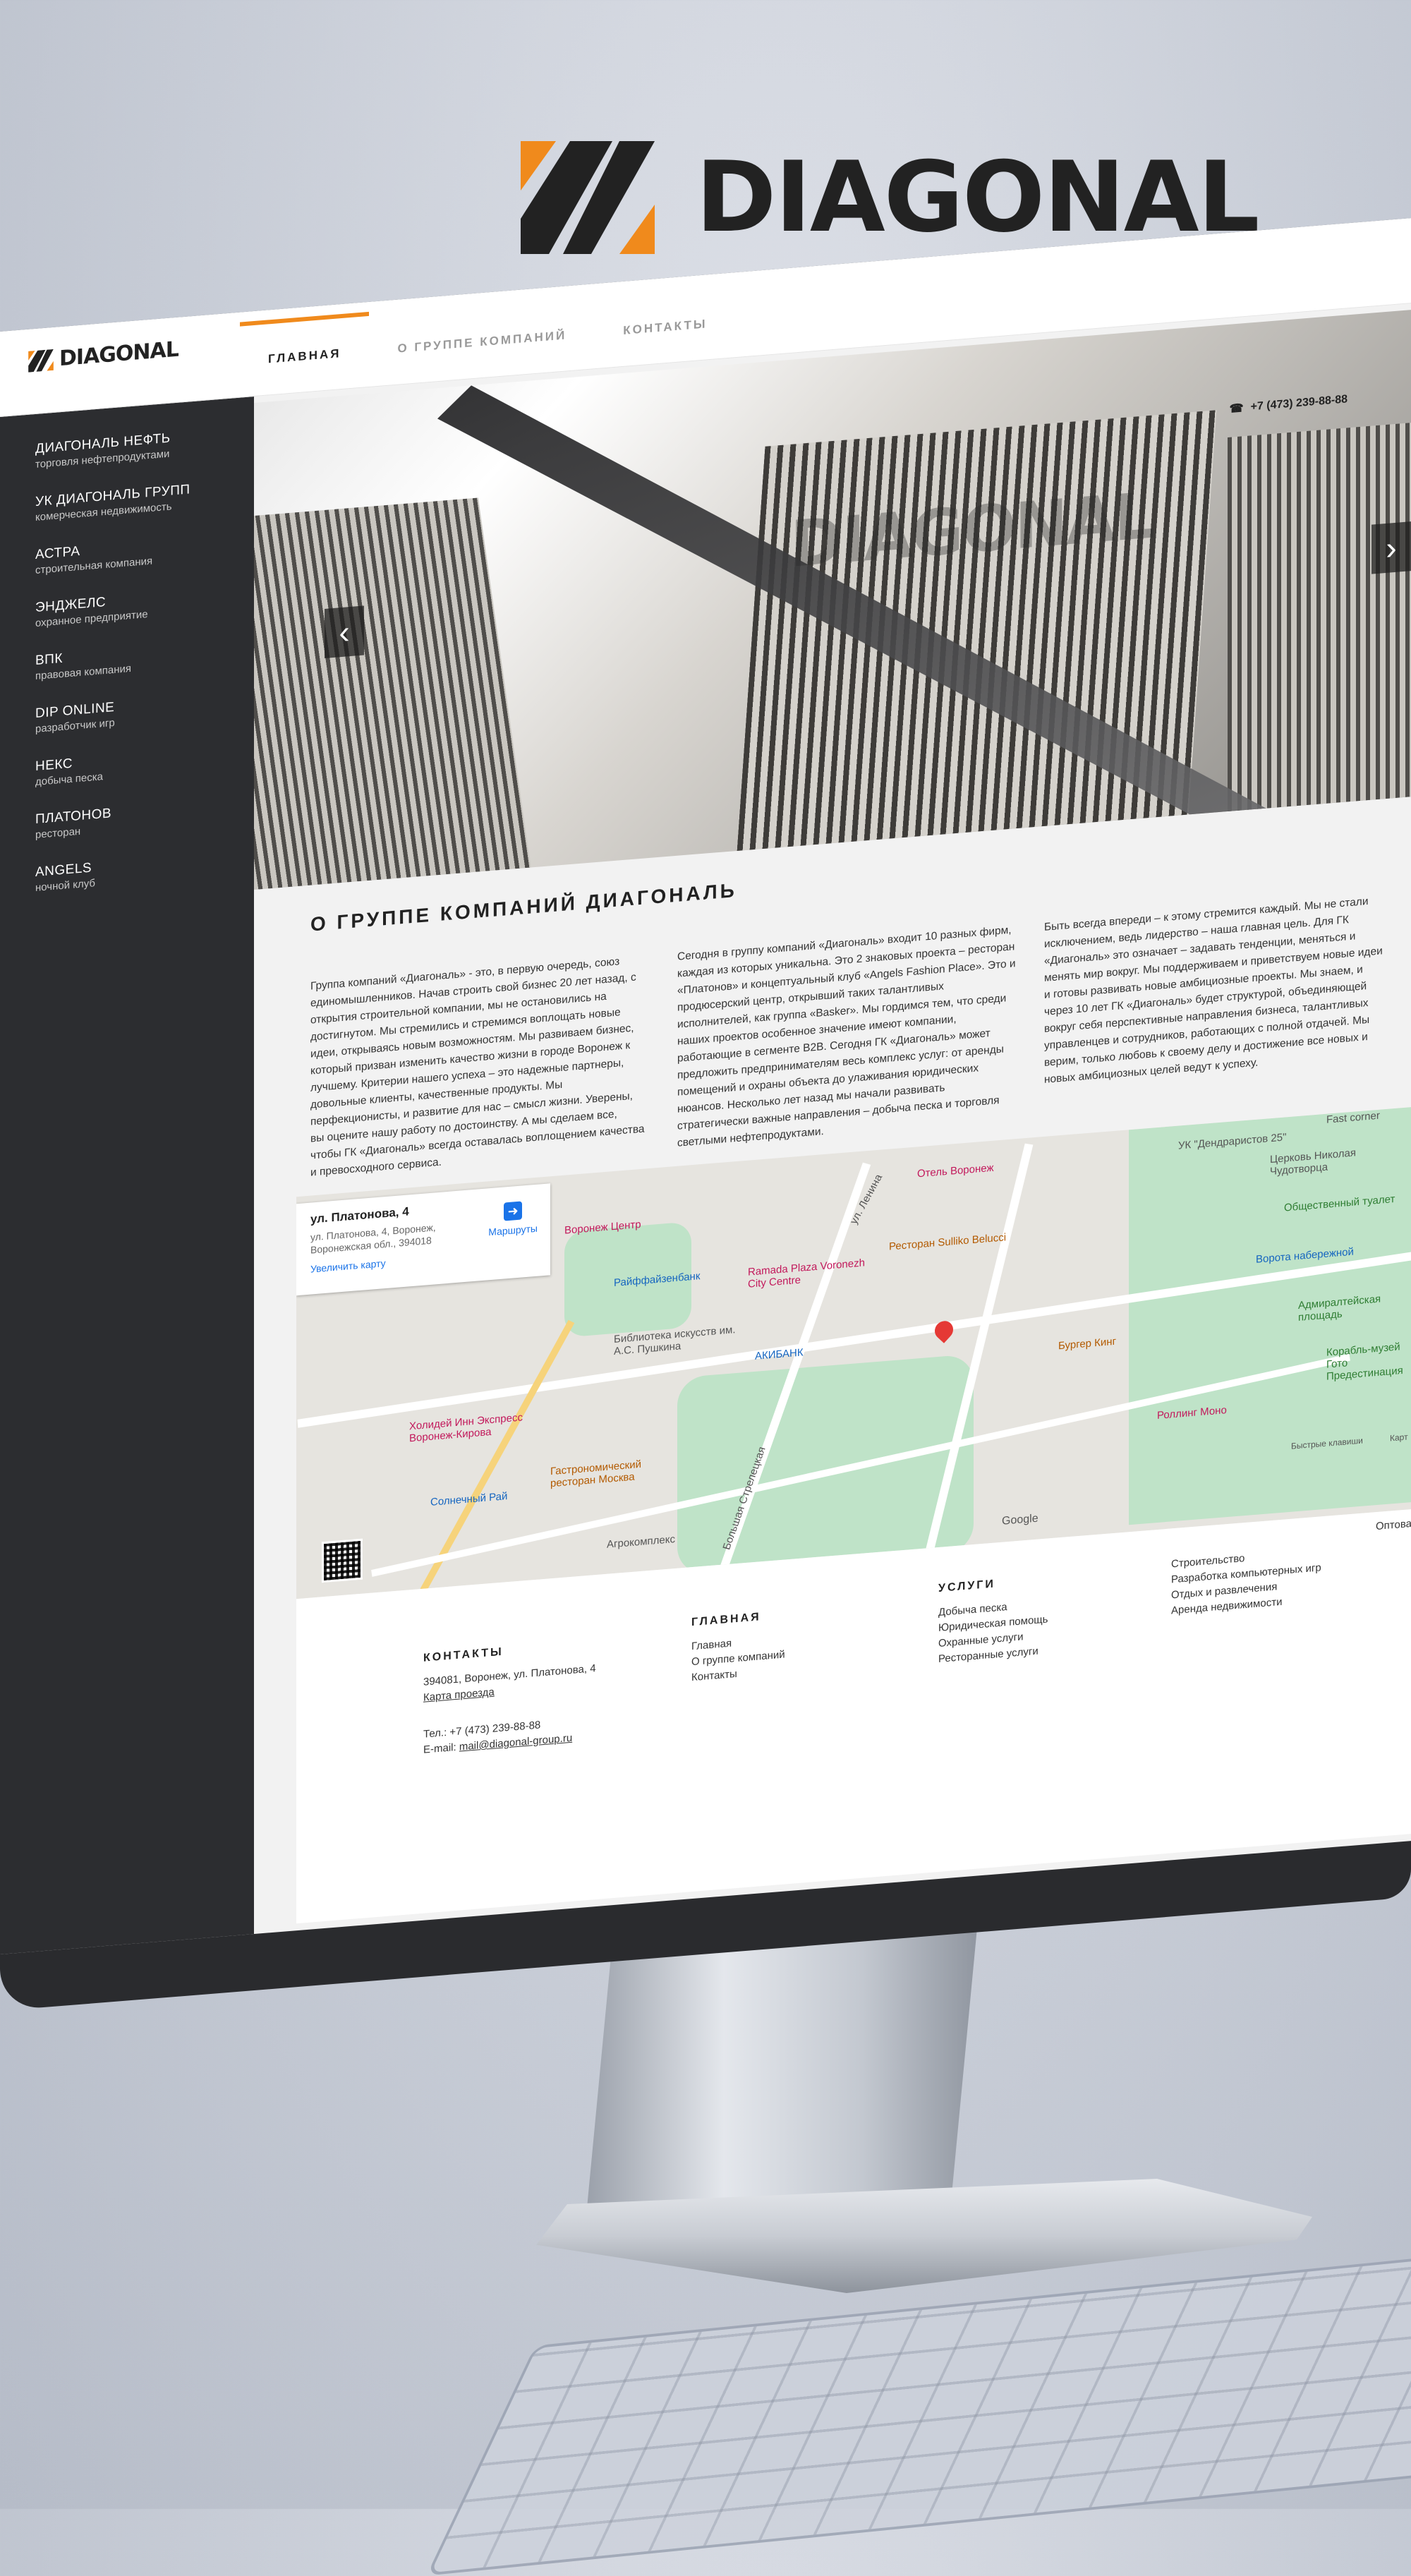 The height and width of the screenshot is (2576, 1411). Describe the element at coordinates (918, 2409) in the screenshot. I see `keyboard` at that location.